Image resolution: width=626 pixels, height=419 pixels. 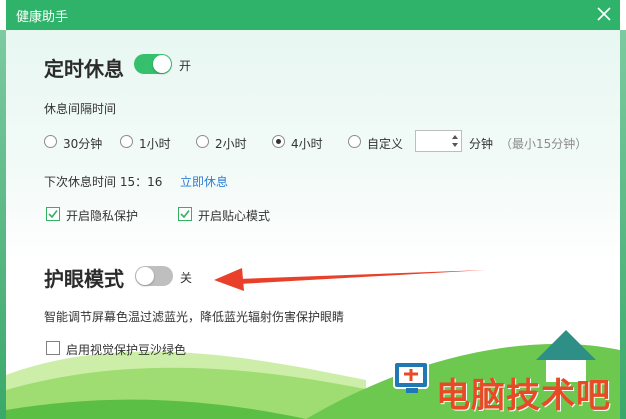 What do you see at coordinates (145, 276) in the screenshot?
I see `eye-care-toggle-knob` at bounding box center [145, 276].